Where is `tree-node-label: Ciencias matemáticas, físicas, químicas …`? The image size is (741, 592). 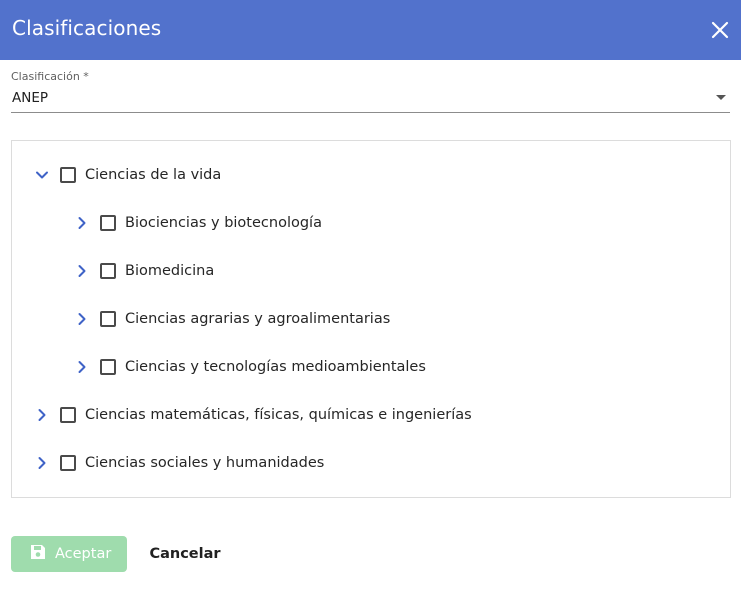 tree-node-label: Ciencias matemáticas, físicas, químicas … is located at coordinates (278, 415).